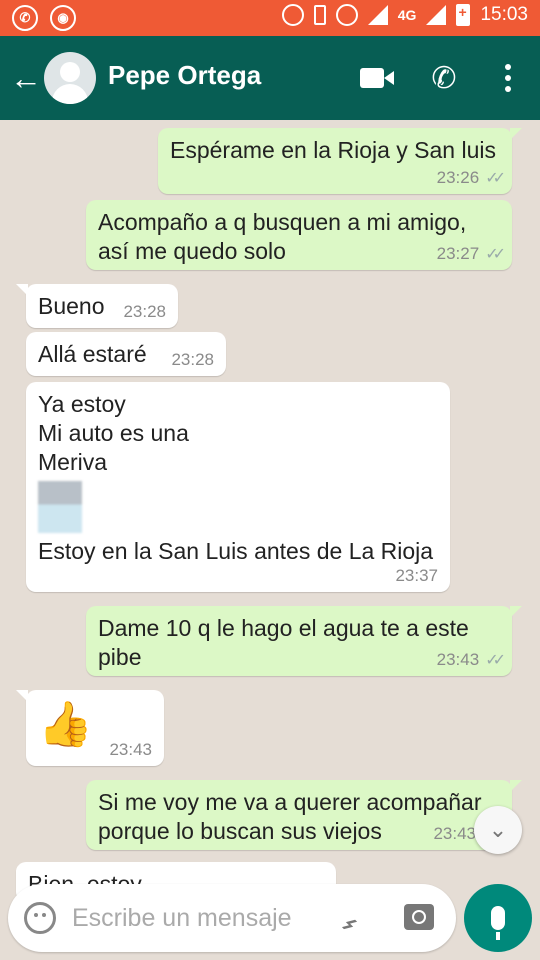 This screenshot has height=960, width=540. Describe the element at coordinates (90, 728) in the screenshot. I see `message-incoming: 👍 23:43` at that location.